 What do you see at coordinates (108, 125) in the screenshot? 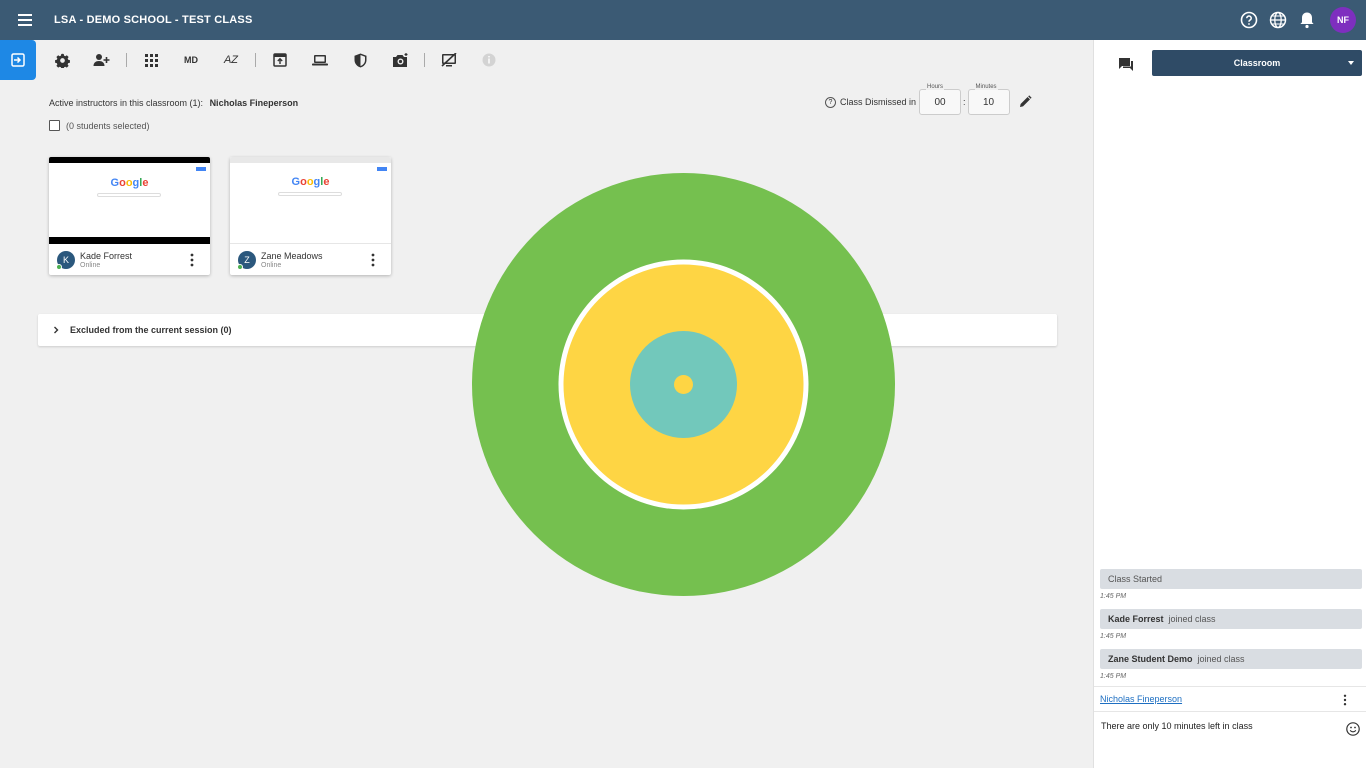
I see `students-selected-label: (0 students selected)` at bounding box center [108, 125].